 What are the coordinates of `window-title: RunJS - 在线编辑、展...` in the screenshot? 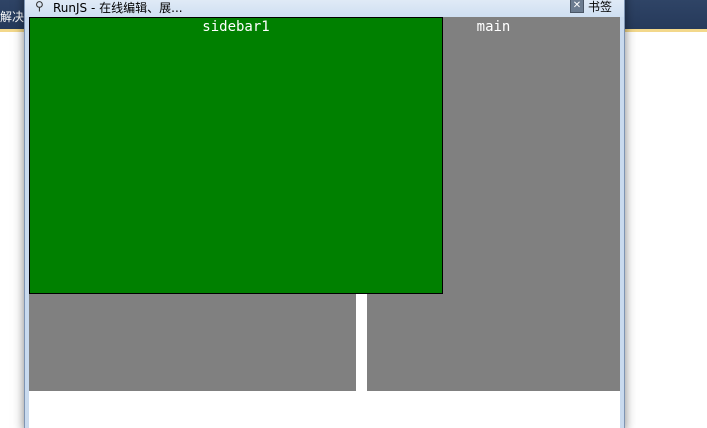 It's located at (118, 8).